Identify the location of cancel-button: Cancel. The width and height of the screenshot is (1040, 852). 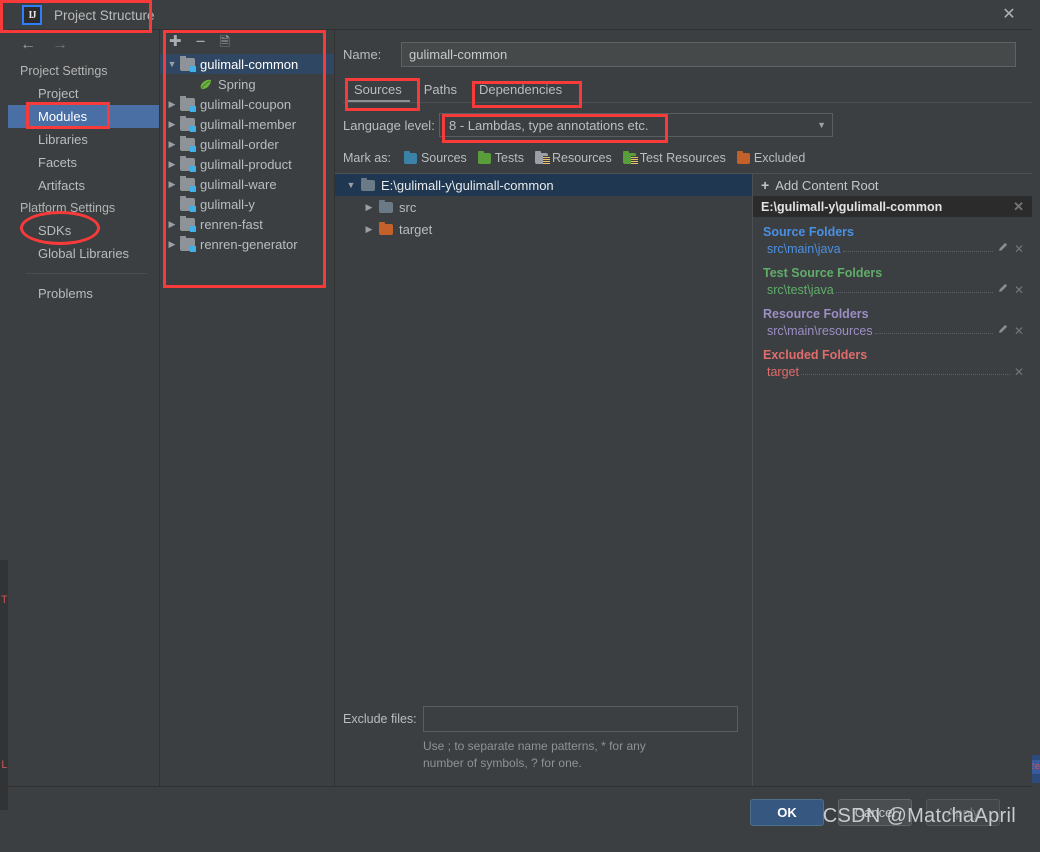
(875, 812).